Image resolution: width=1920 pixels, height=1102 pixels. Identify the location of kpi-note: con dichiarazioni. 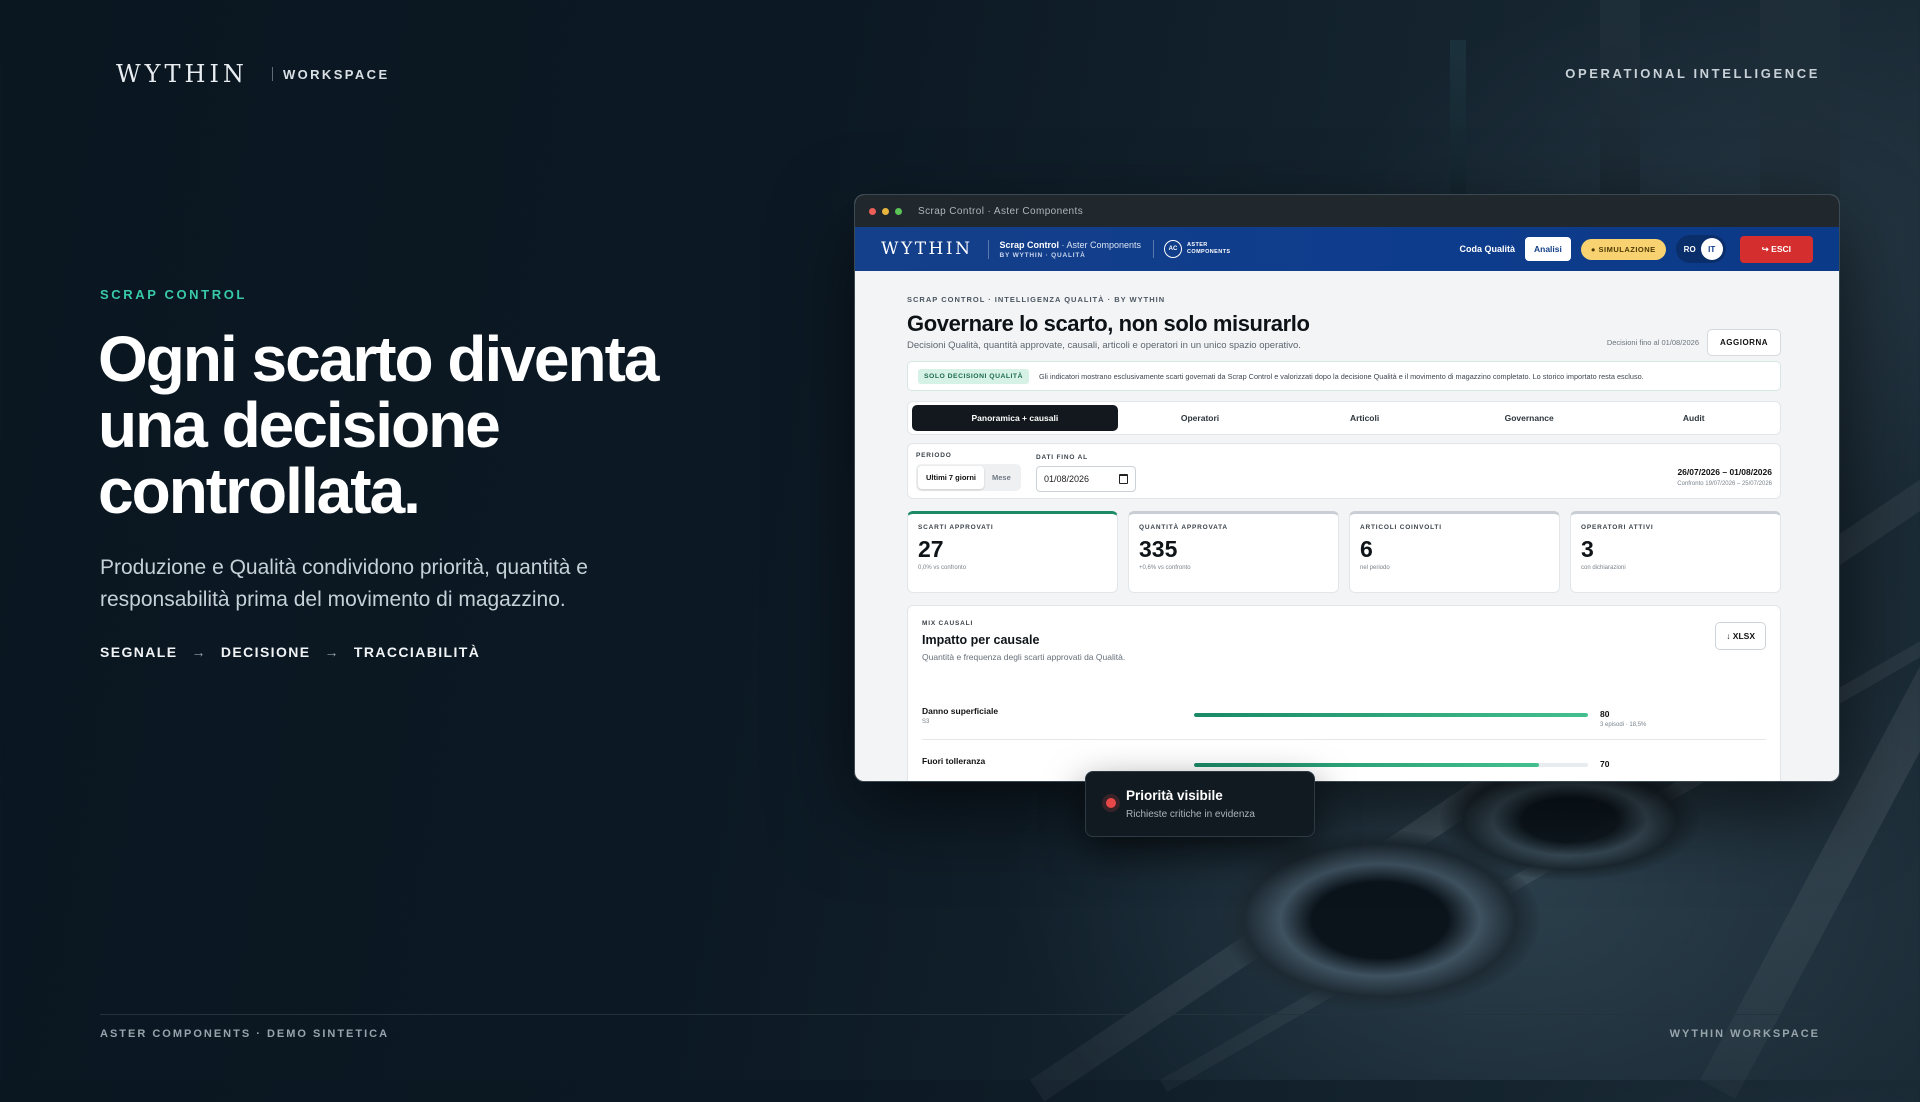
(1603, 568).